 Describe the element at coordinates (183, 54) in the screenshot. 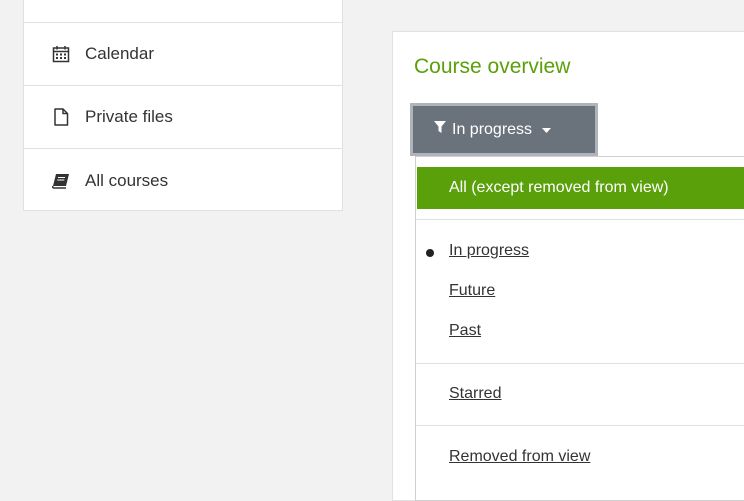

I see `sidebar-item-calendar: Calendar` at that location.